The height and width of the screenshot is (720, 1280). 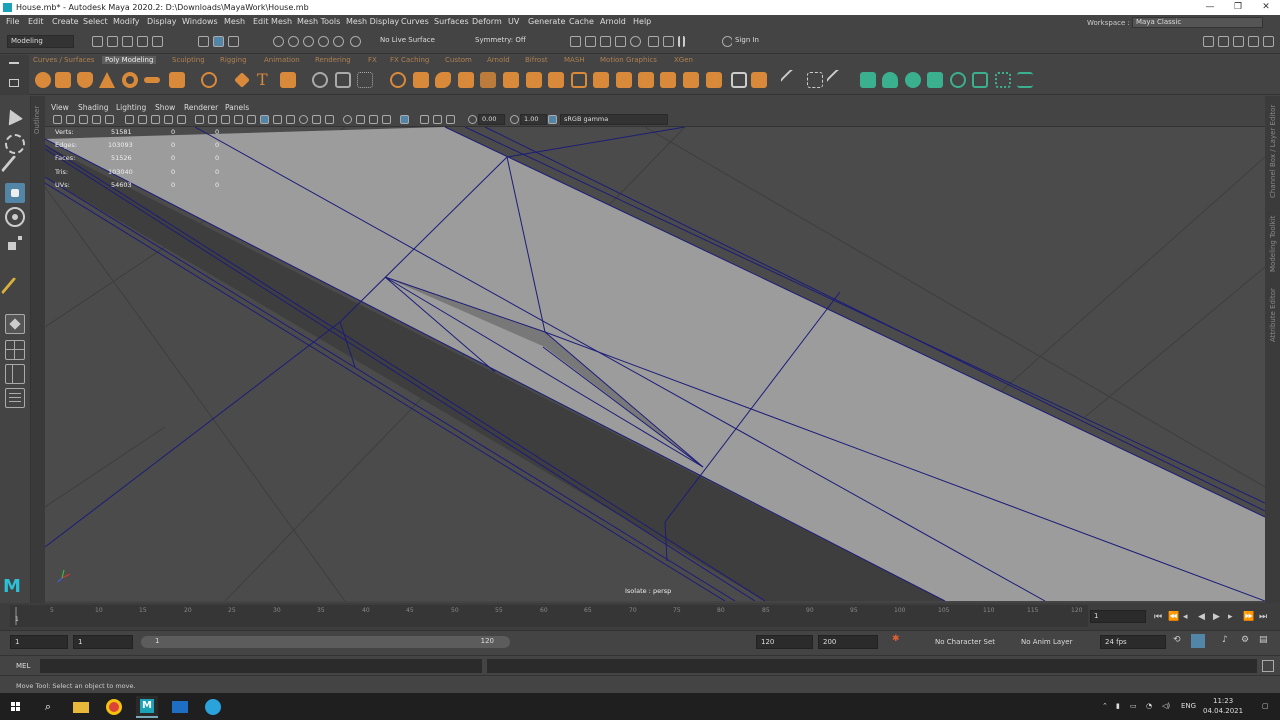 I want to click on channel-box-tab: Channel Box / Layer Editor, so click(x=1273, y=151).